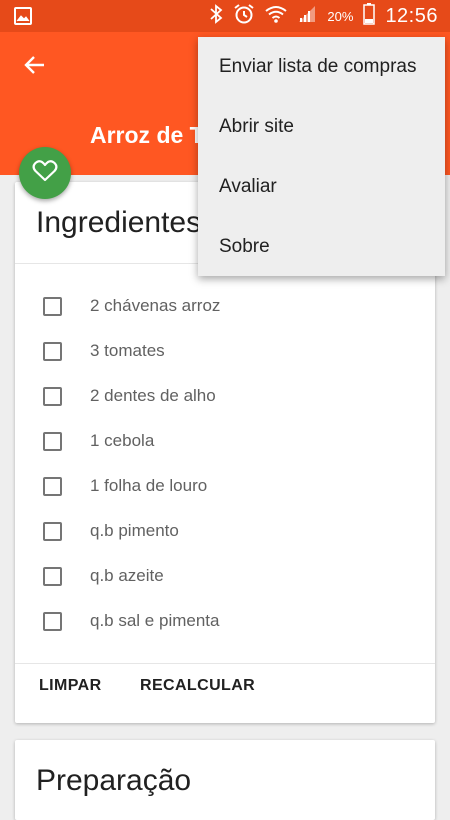 Image resolution: width=450 pixels, height=820 pixels. What do you see at coordinates (321, 67) in the screenshot?
I see `menu-item-send-shopping-list: Enviar lista de compras` at bounding box center [321, 67].